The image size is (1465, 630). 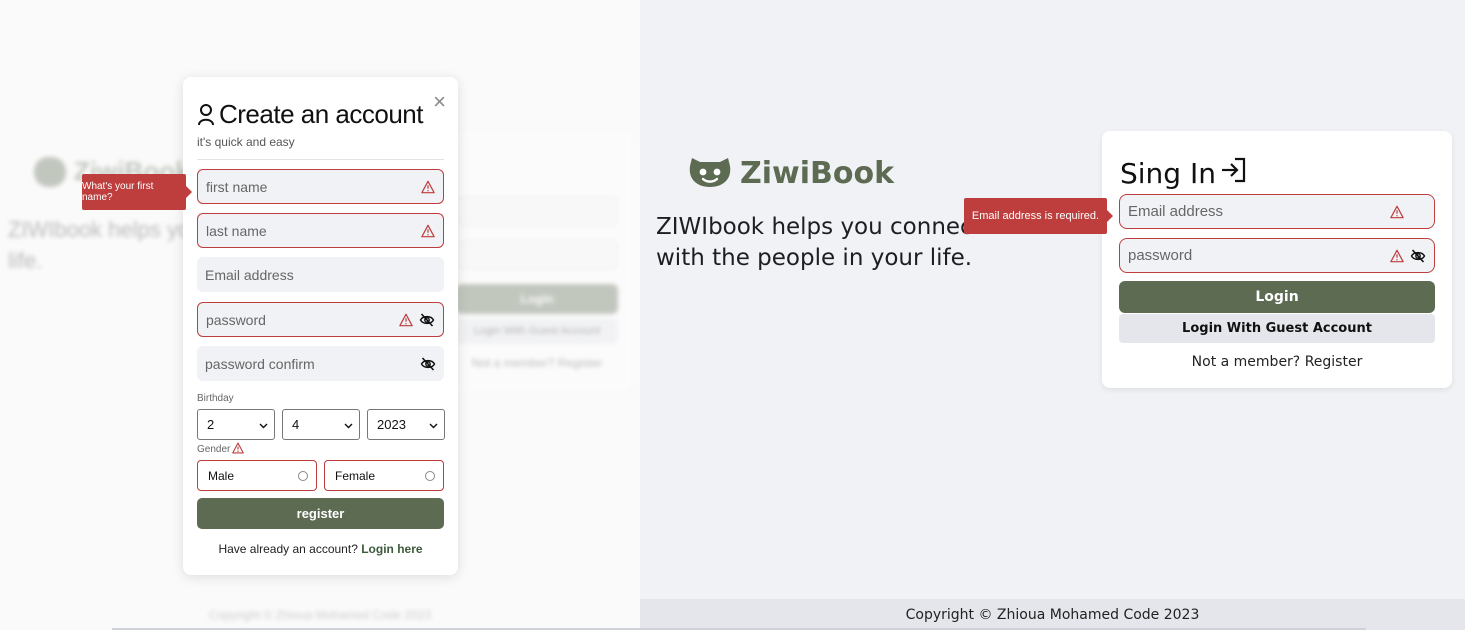 What do you see at coordinates (288, 549) in the screenshot?
I see `have-account-text: Have already an account?` at bounding box center [288, 549].